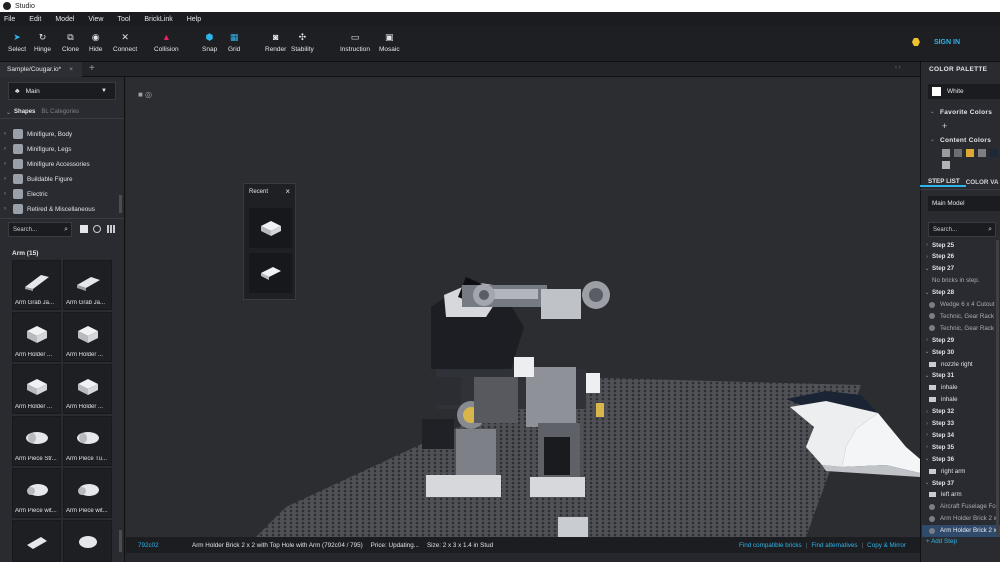  Describe the element at coordinates (961, 257) in the screenshot. I see `step-row: › Step 26` at that location.